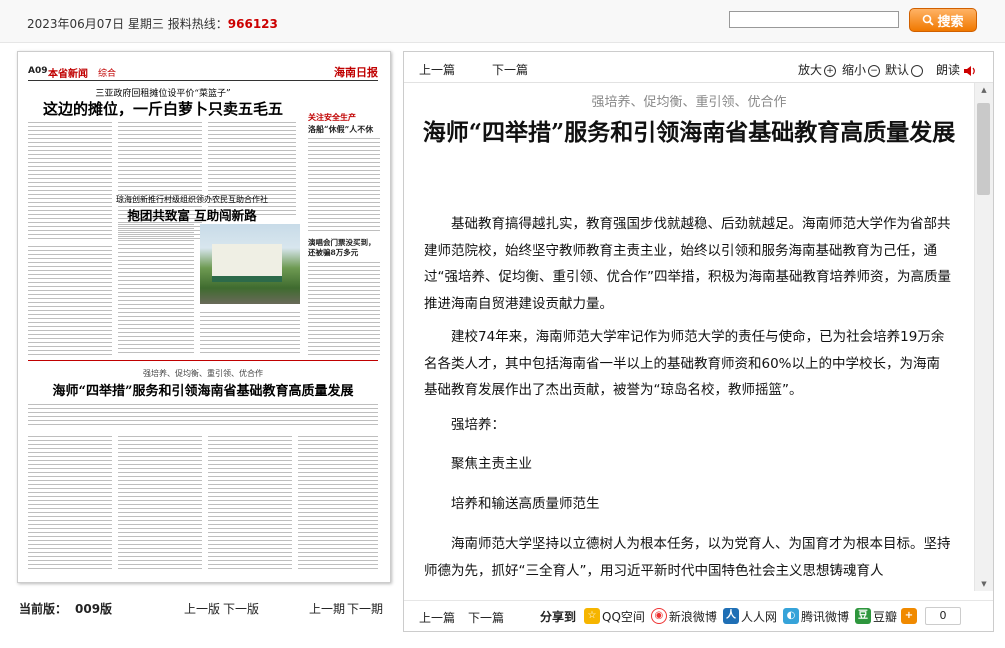  Describe the element at coordinates (43, 609) in the screenshot. I see `current-page-label: 当前版：` at that location.